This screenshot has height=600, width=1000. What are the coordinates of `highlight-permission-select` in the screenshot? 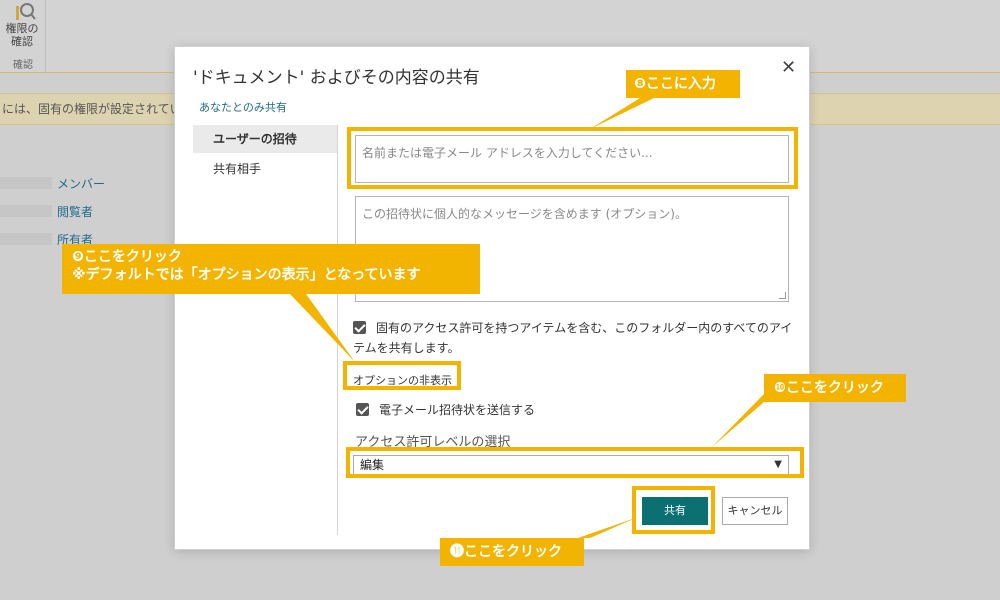 It's located at (575, 462).